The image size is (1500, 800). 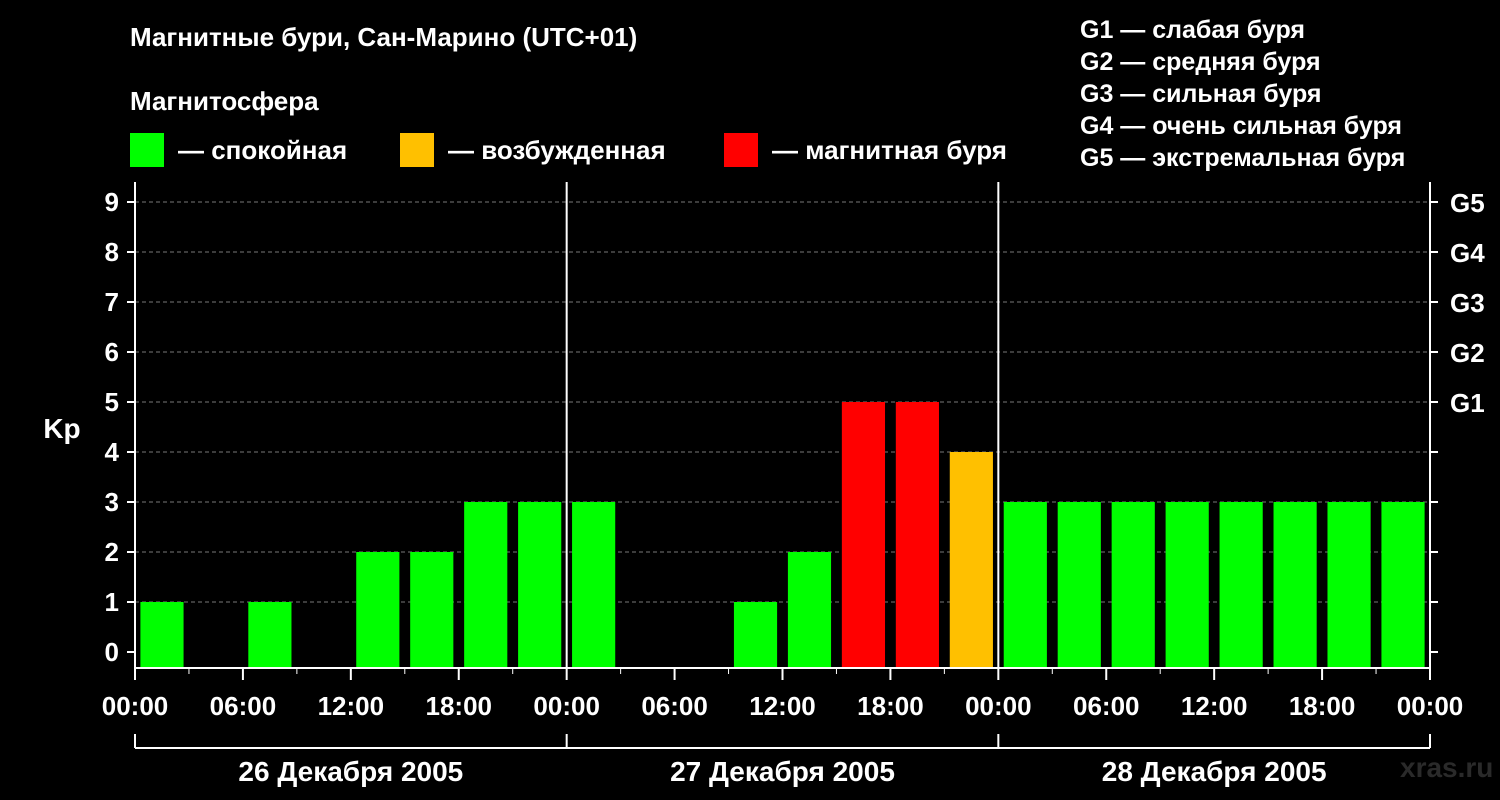 I want to click on y-tick-label: 4, so click(x=112, y=452).